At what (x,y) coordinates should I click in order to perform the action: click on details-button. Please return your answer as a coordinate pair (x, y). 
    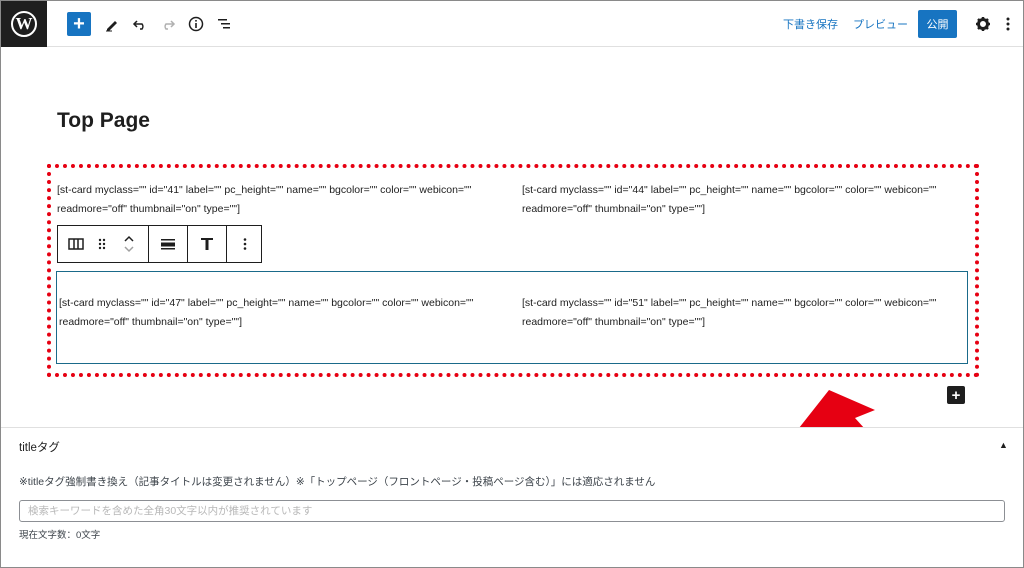
    Looking at the image, I should click on (196, 24).